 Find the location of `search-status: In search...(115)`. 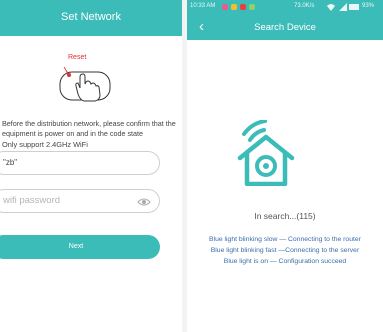

search-status: In search...(115) is located at coordinates (285, 216).